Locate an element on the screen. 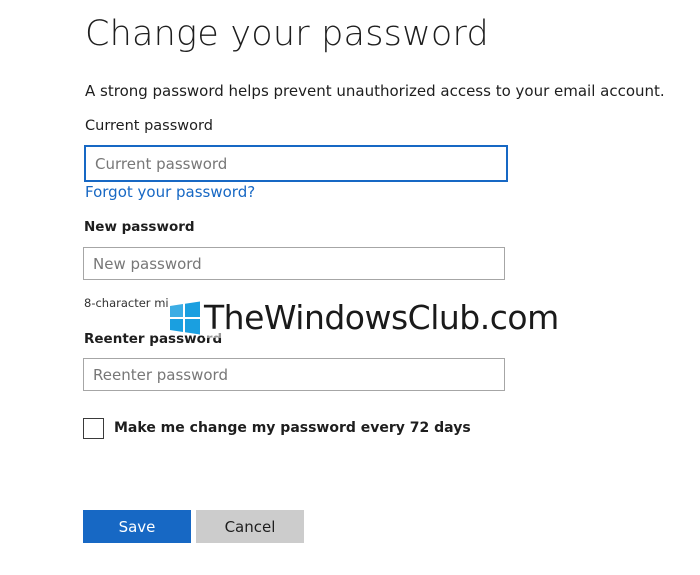 This screenshot has width=700, height=575. new-password-field is located at coordinates (294, 263).